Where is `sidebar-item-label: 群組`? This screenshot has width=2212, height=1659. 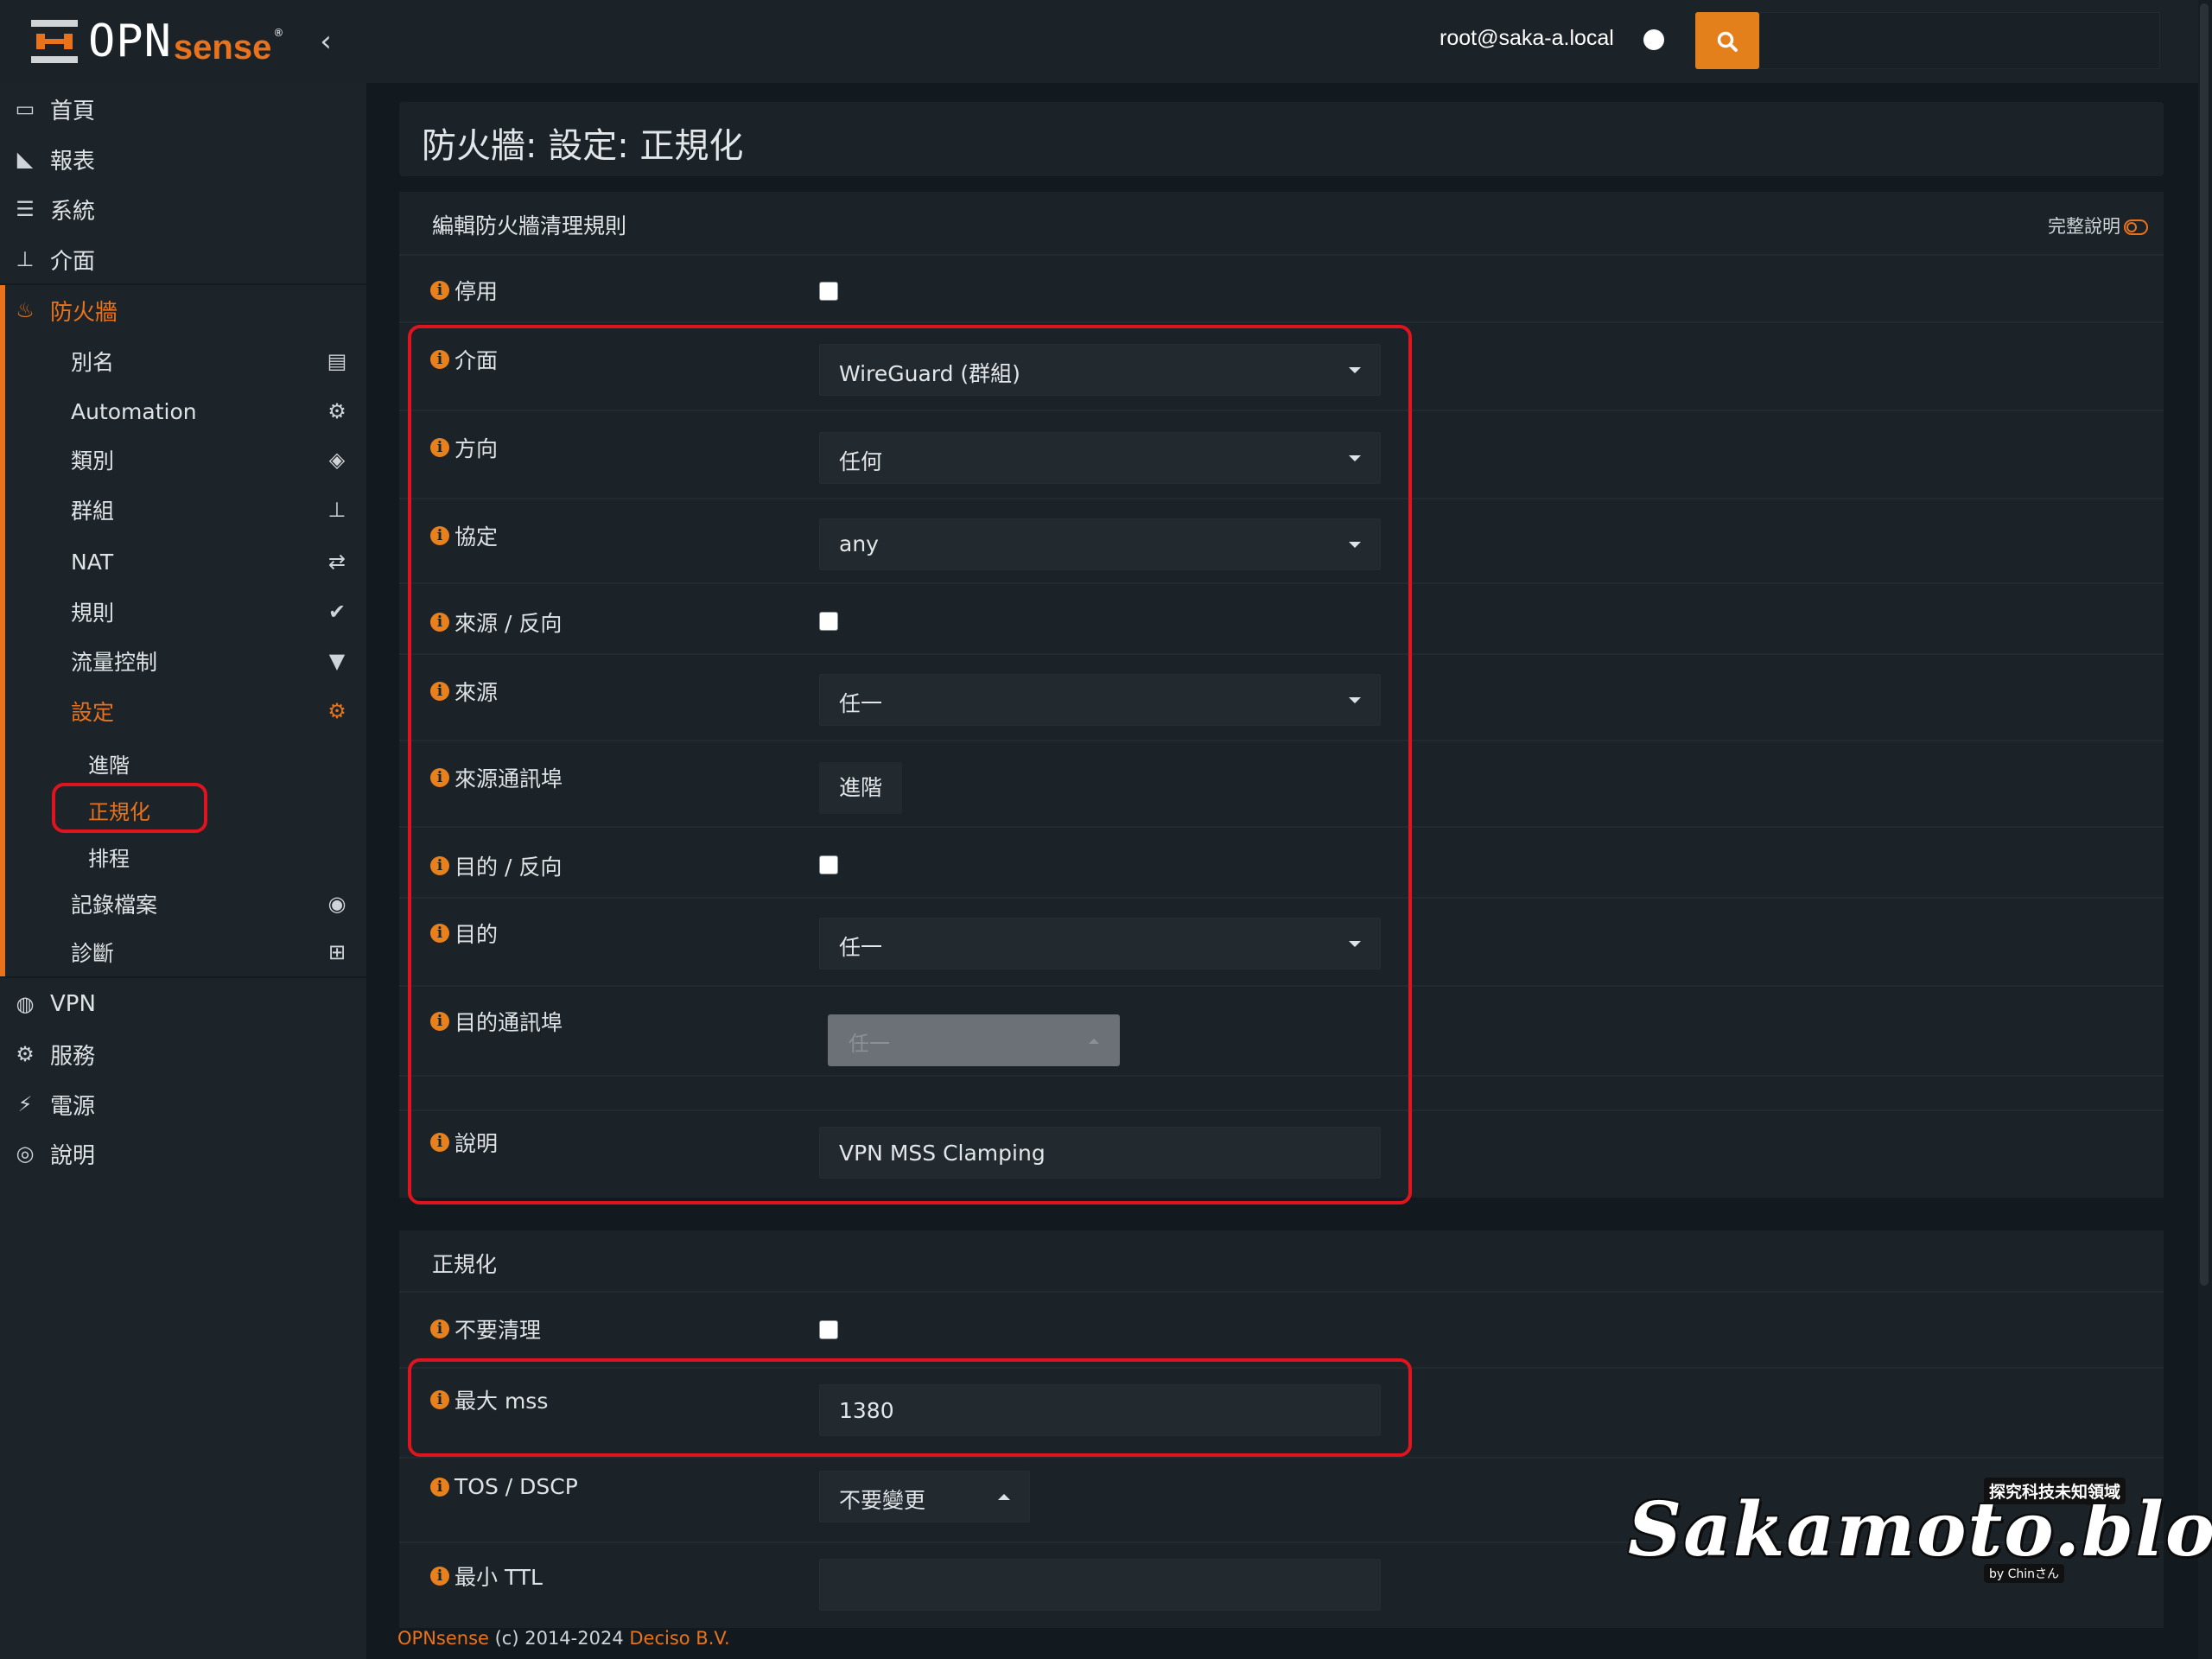 sidebar-item-label: 群組 is located at coordinates (93, 511).